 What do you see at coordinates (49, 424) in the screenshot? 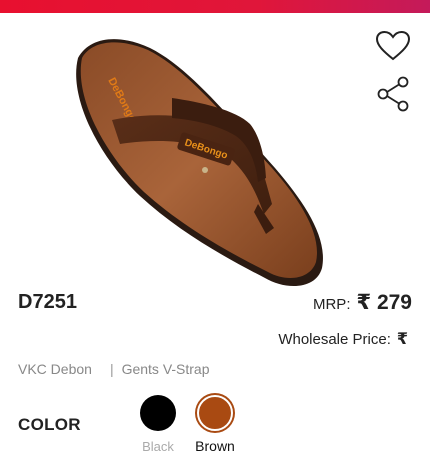
I see `color-section-label: COLOR` at bounding box center [49, 424].